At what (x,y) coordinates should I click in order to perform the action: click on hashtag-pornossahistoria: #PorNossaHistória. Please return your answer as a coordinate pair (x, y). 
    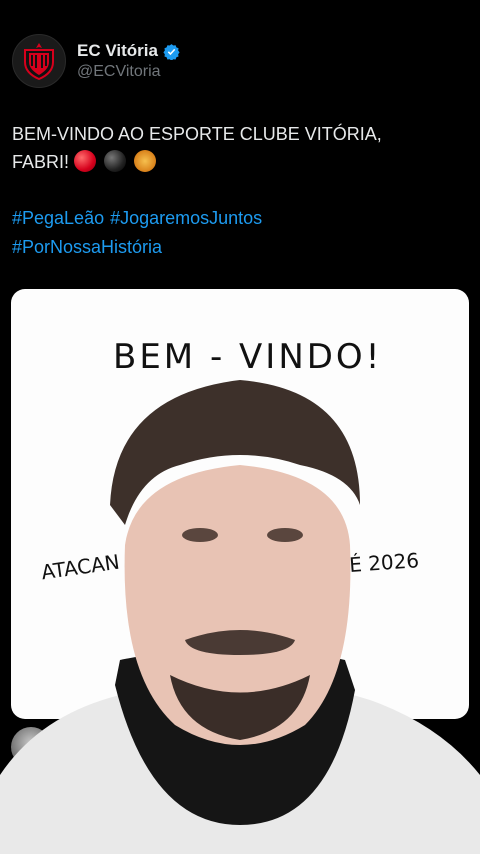
    Looking at the image, I should click on (87, 247).